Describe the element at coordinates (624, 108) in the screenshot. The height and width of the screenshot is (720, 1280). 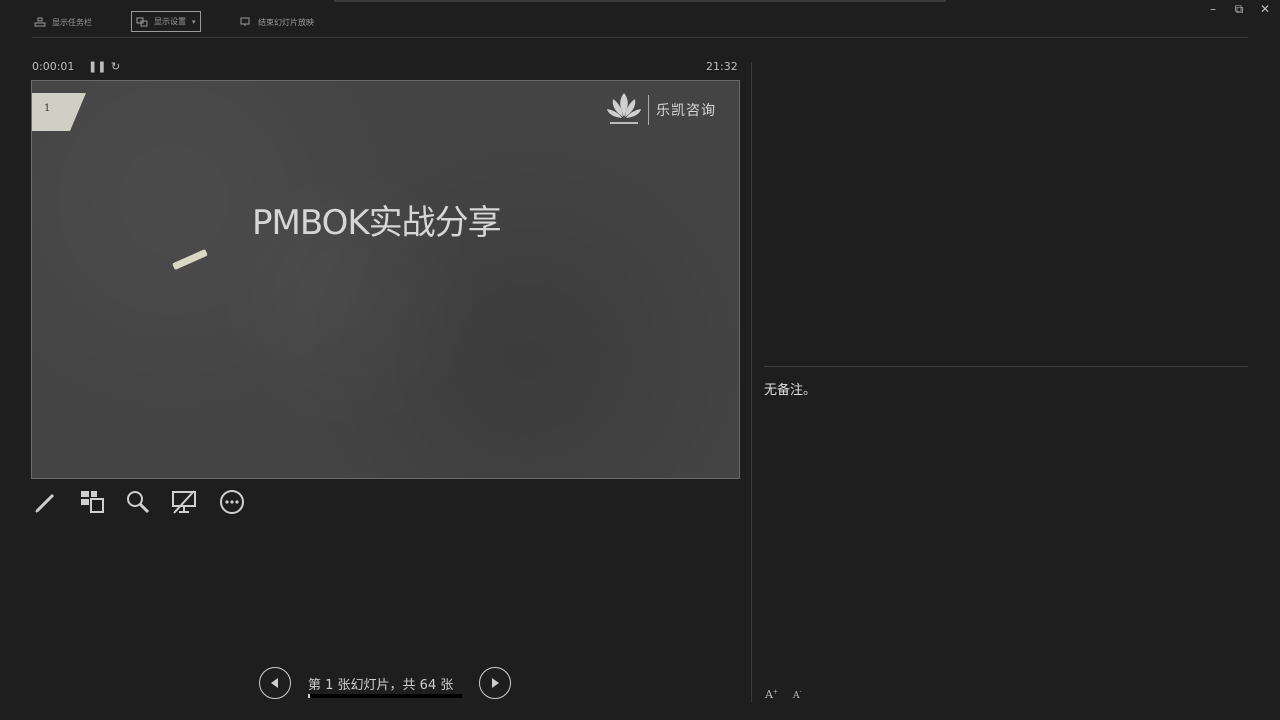
I see `lotus-logo-icon` at that location.